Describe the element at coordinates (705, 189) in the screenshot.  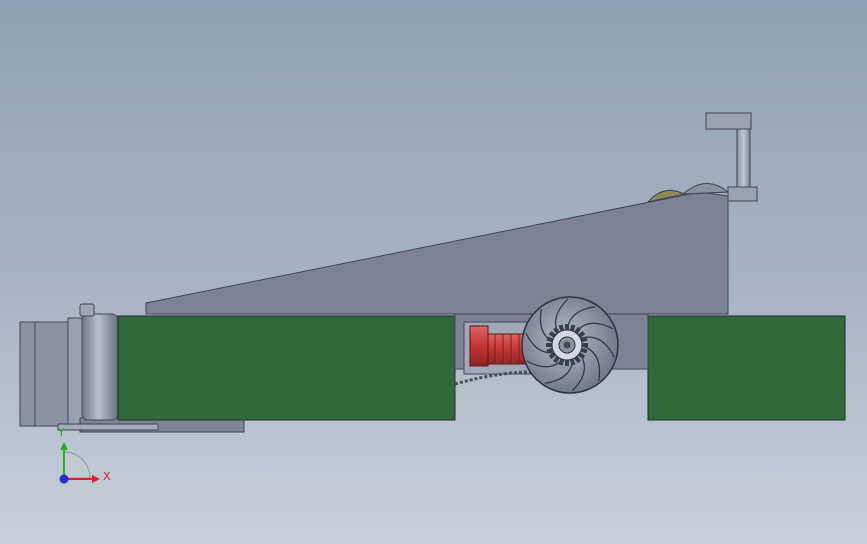
I see `frame-top-dome` at that location.